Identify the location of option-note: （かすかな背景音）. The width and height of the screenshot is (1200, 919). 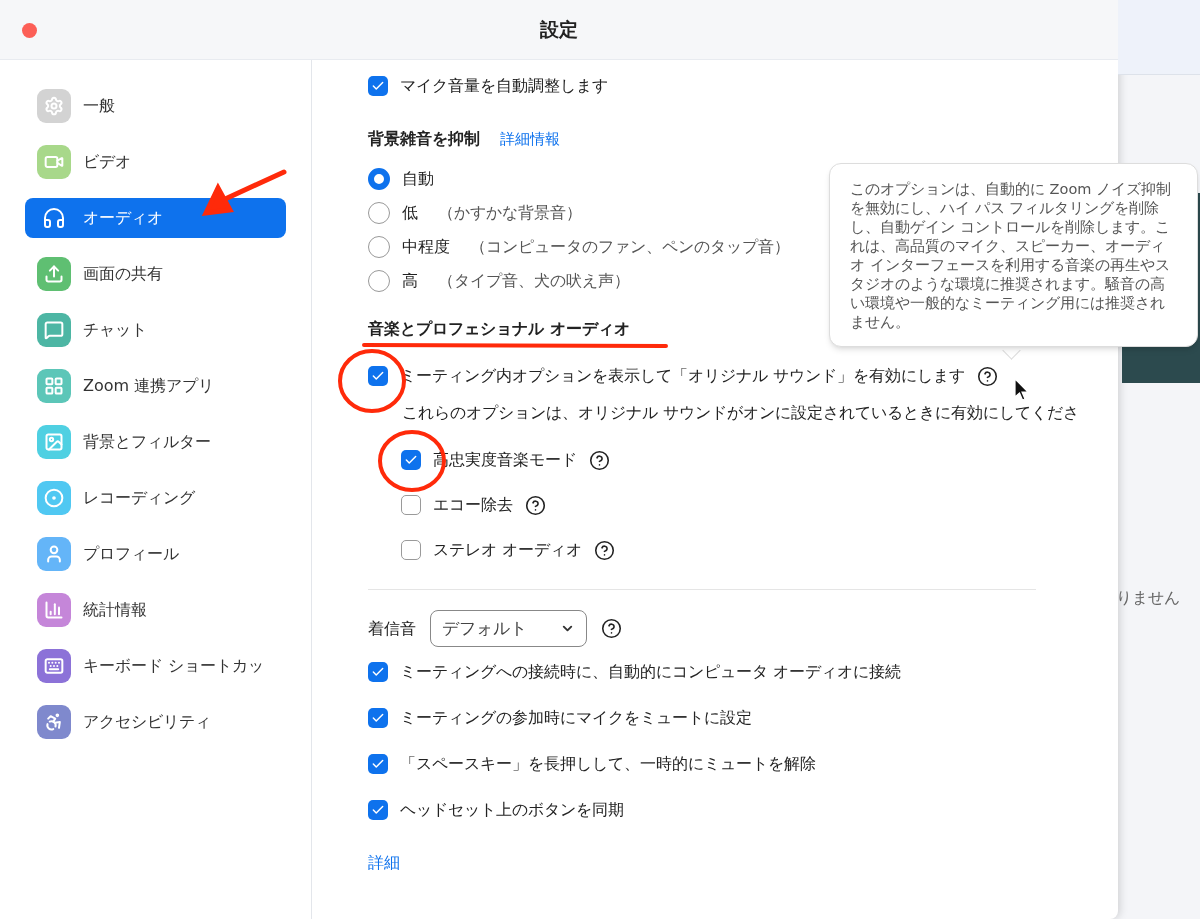
(510, 213).